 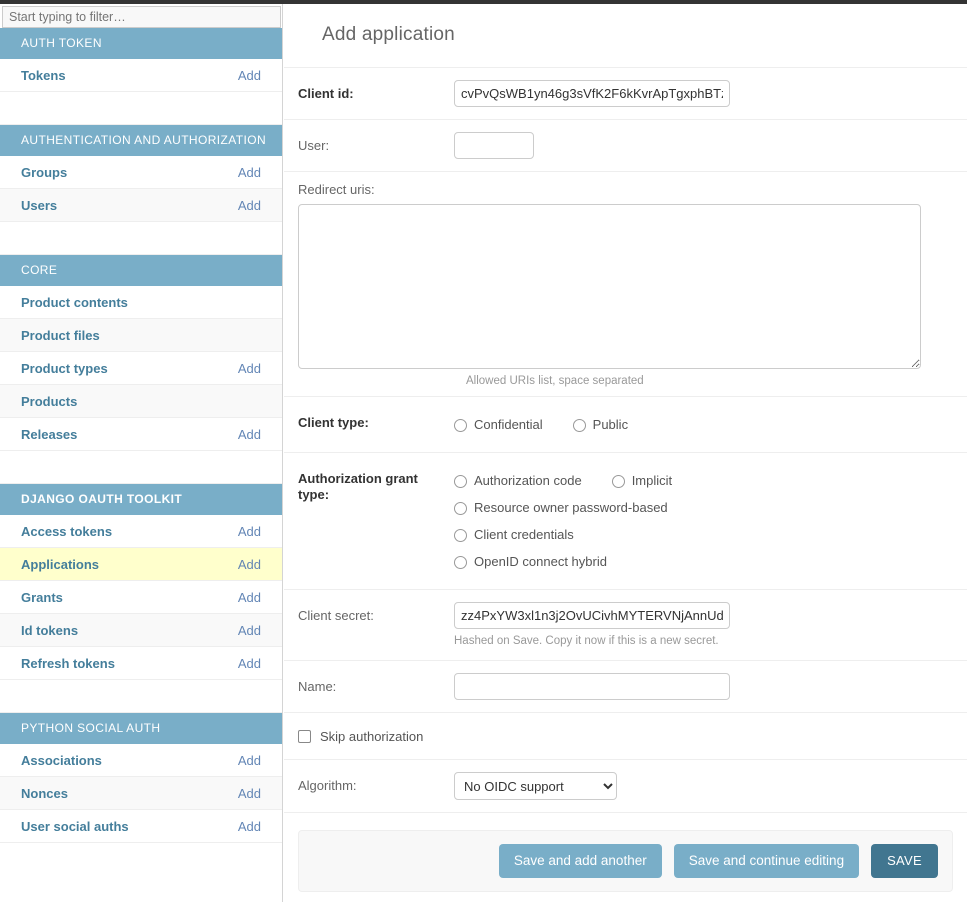 What do you see at coordinates (141, 335) in the screenshot?
I see `sidebar-model-row: Product files` at bounding box center [141, 335].